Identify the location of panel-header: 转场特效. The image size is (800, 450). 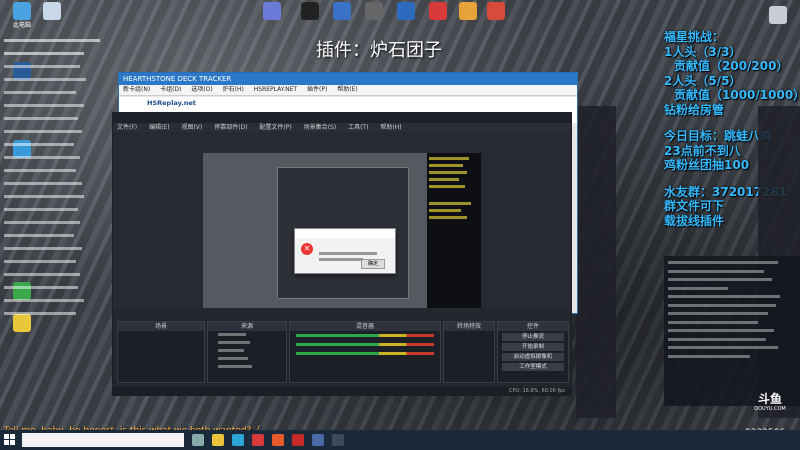
(469, 326).